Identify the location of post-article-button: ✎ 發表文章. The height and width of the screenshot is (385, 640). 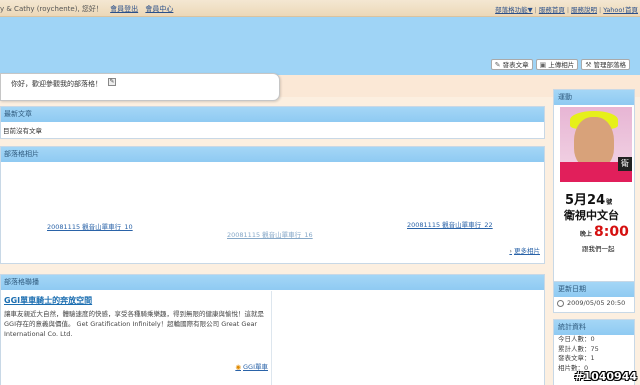
(511, 64).